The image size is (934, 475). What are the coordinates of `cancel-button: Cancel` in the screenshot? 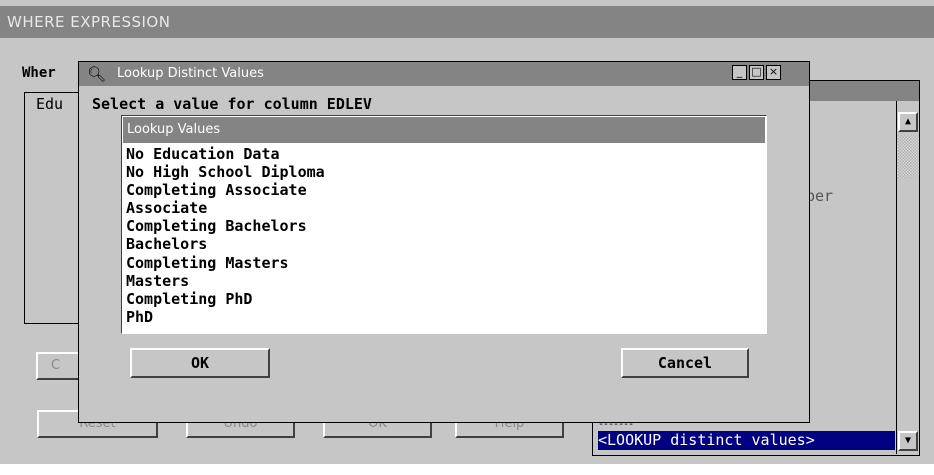 It's located at (685, 363).